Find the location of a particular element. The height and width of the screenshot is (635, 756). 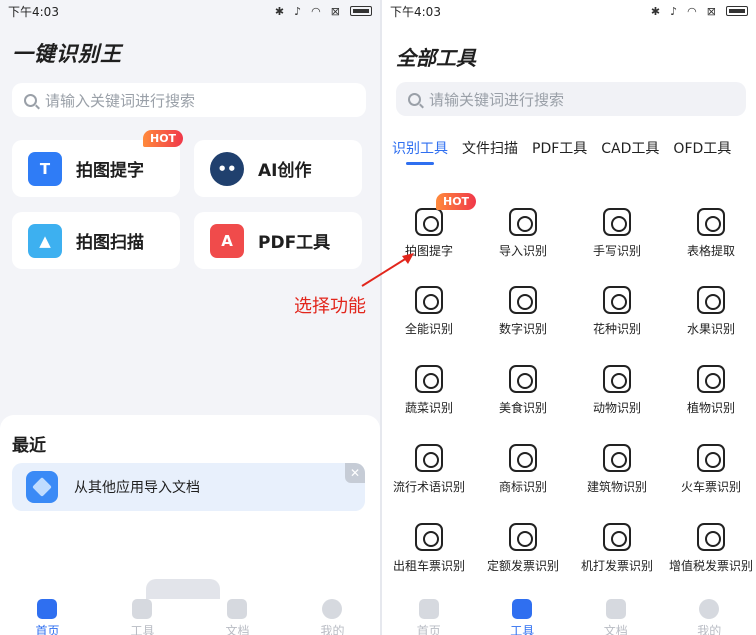

tool-item: 机打发票识别 is located at coordinates (617, 548).